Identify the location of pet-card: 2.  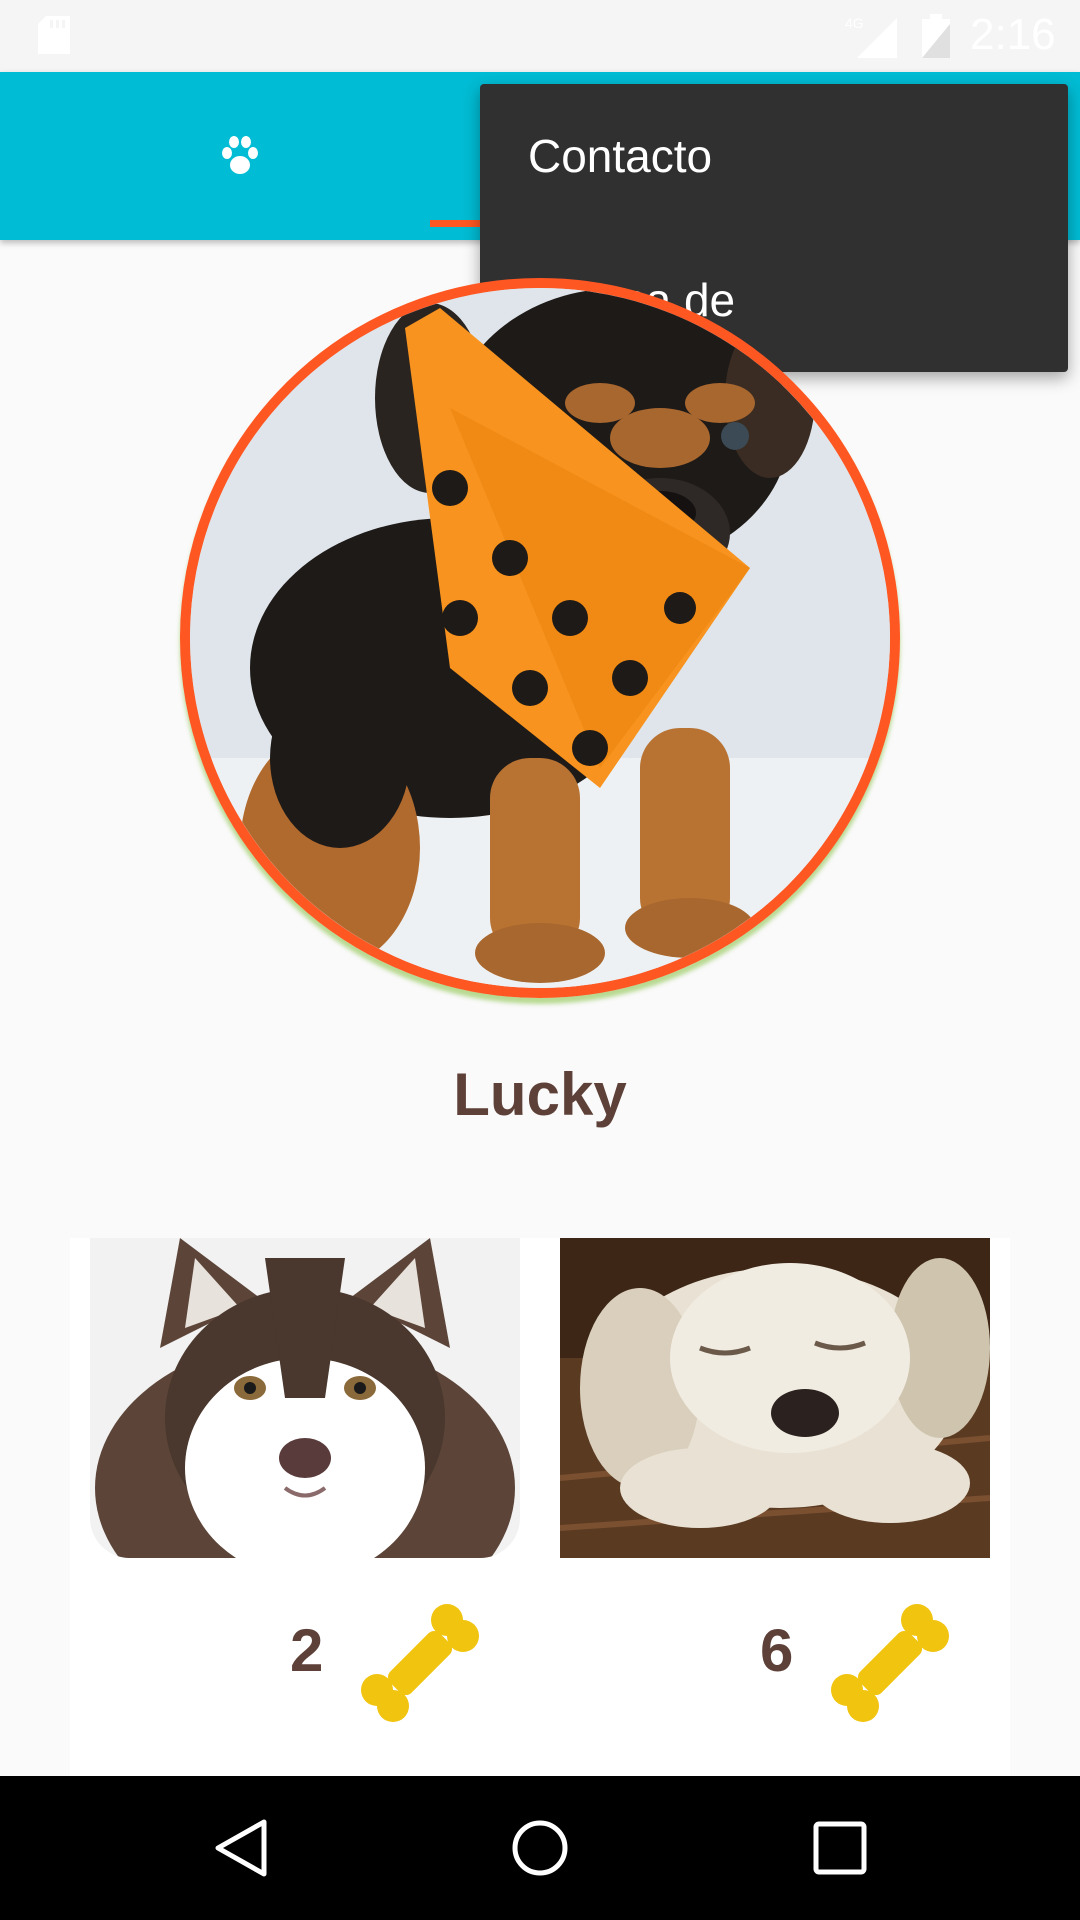
(305, 1507).